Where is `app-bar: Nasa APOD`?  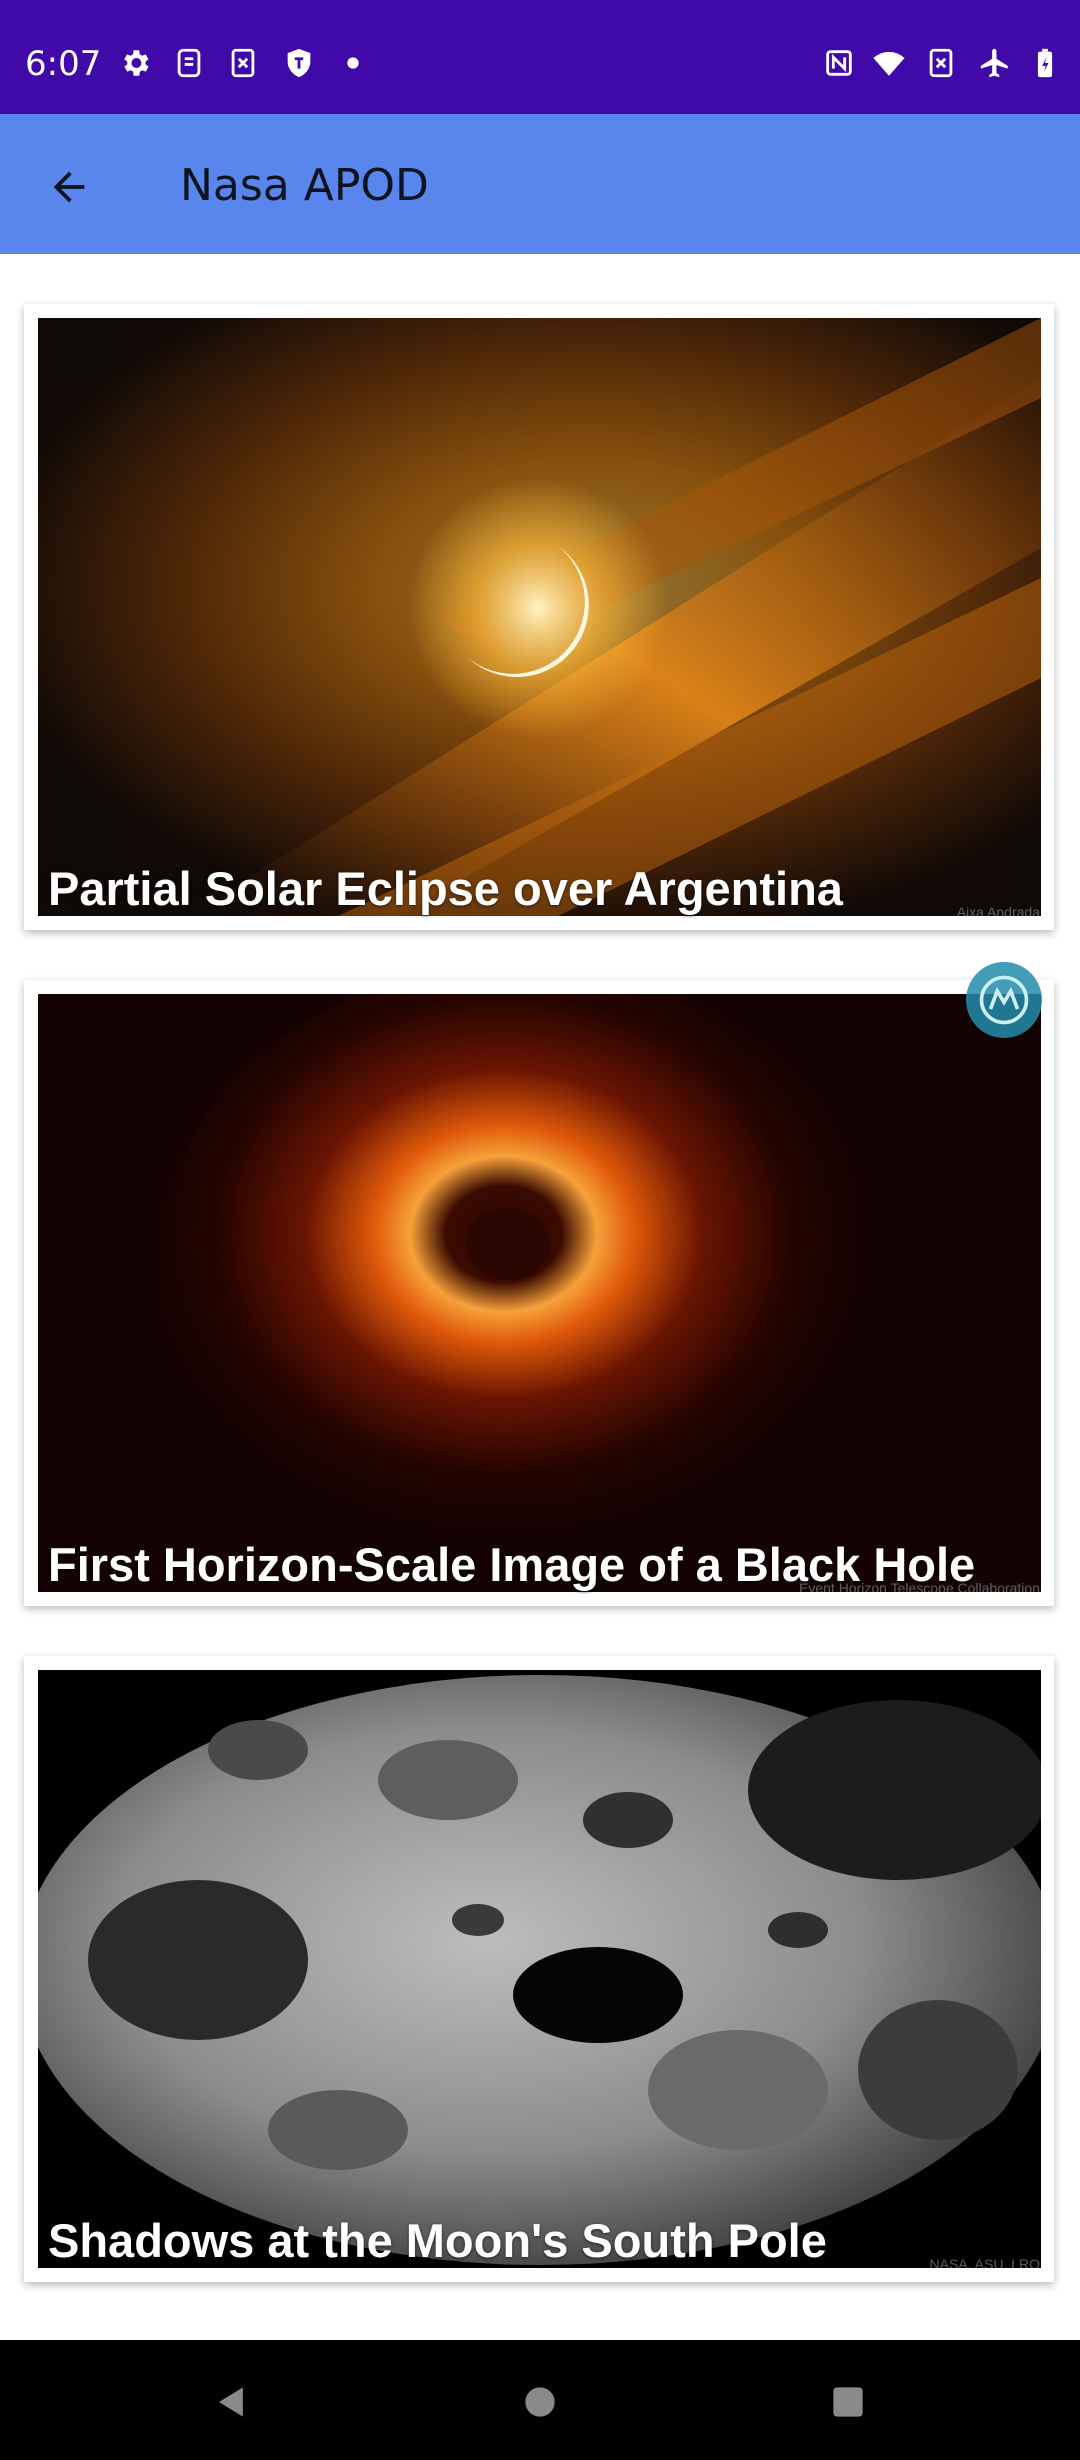
app-bar: Nasa APOD is located at coordinates (540, 184).